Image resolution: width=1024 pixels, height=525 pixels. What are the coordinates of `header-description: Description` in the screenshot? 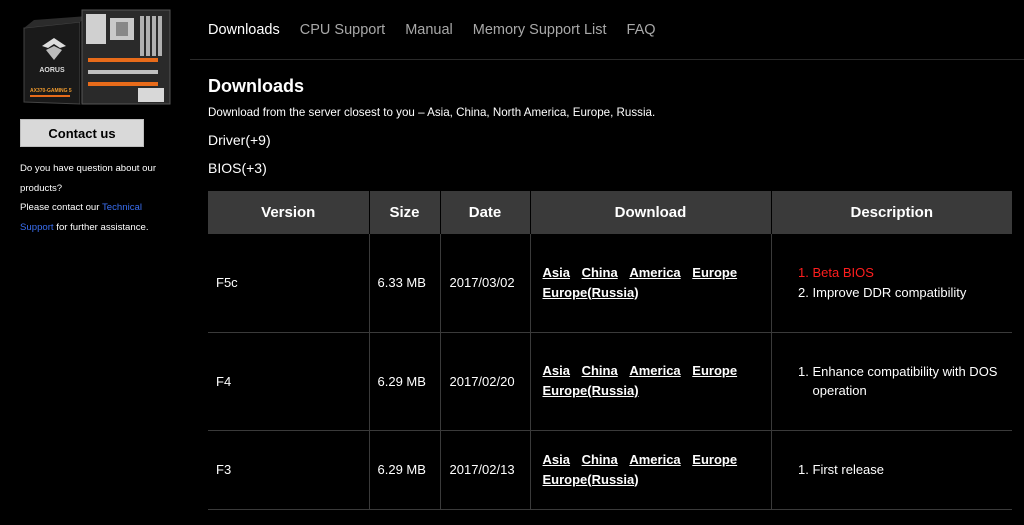 It's located at (891, 212).